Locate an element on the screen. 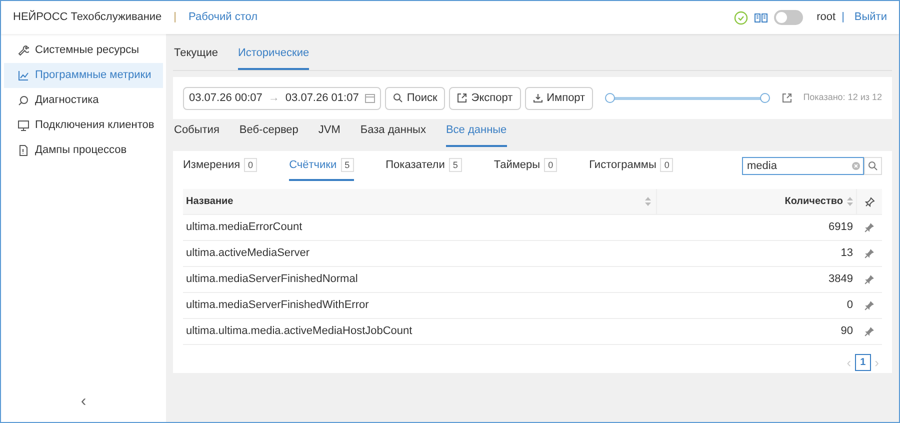 The height and width of the screenshot is (423, 900). range-arrow: → is located at coordinates (274, 98).